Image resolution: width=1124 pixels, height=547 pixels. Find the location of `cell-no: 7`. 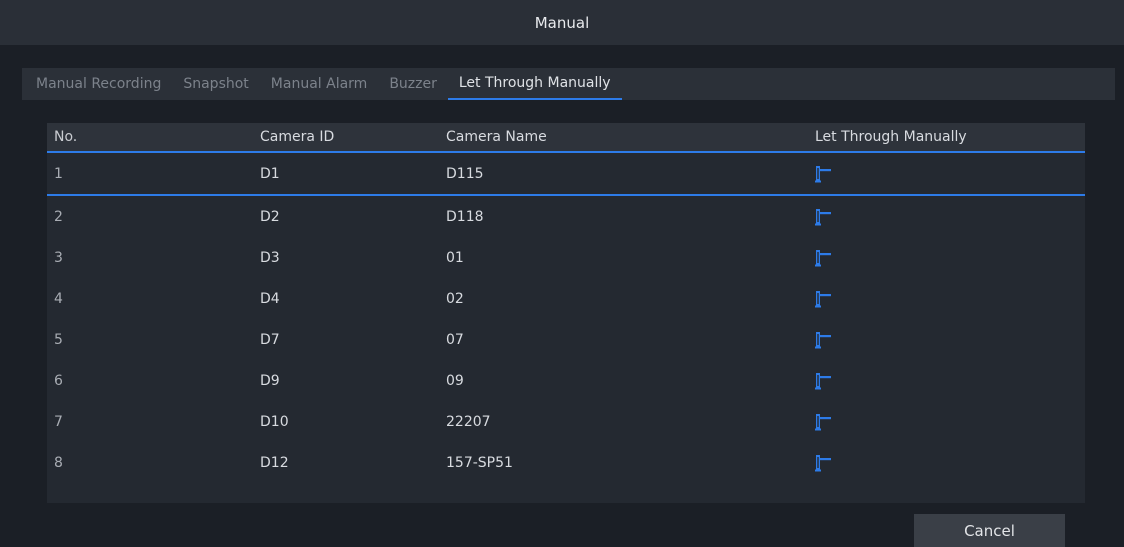

cell-no: 7 is located at coordinates (58, 421).